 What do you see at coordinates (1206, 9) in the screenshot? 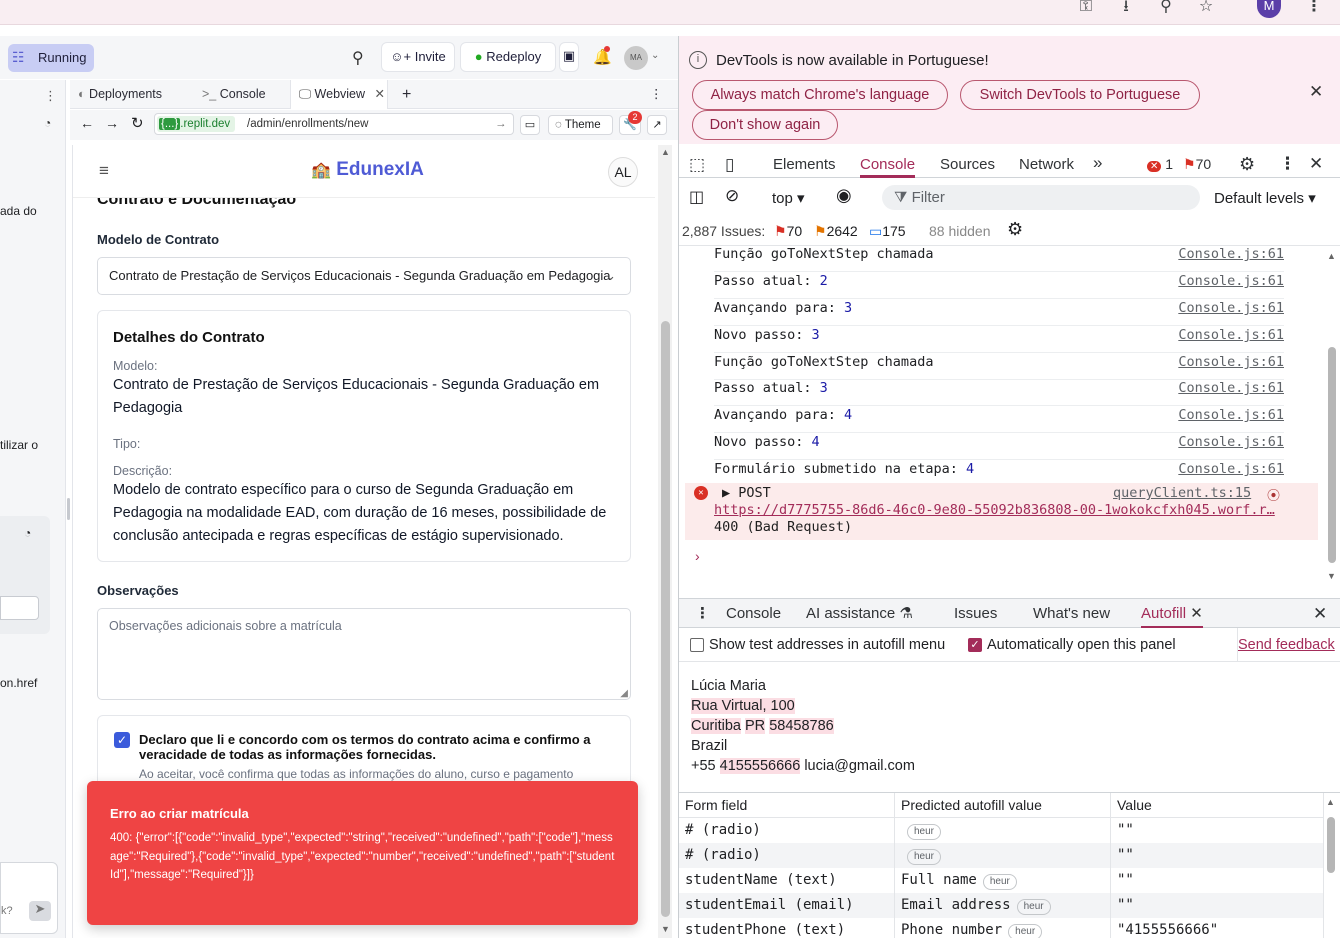
I see `bookmark-star-icon: ☆` at bounding box center [1206, 9].